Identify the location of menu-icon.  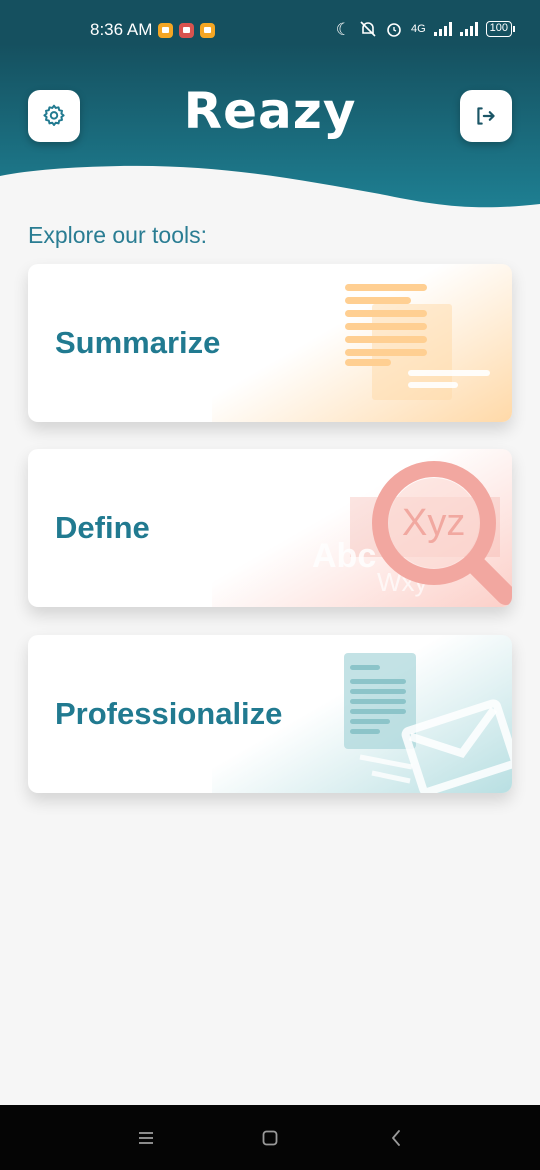
(146, 1138).